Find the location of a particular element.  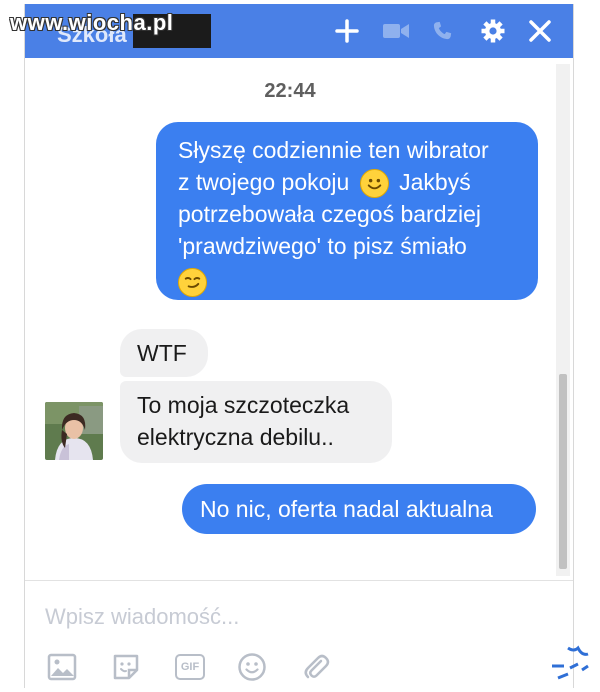

plus-icon is located at coordinates (347, 31).